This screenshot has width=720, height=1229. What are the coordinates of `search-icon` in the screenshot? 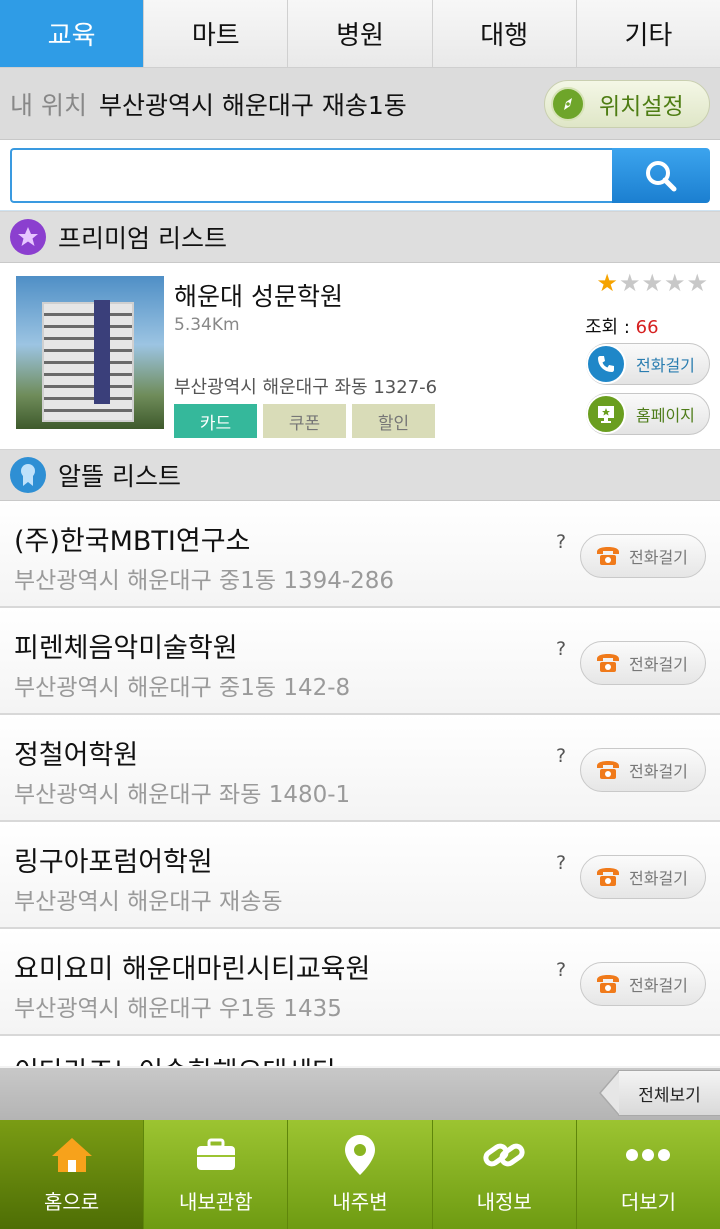 It's located at (661, 175).